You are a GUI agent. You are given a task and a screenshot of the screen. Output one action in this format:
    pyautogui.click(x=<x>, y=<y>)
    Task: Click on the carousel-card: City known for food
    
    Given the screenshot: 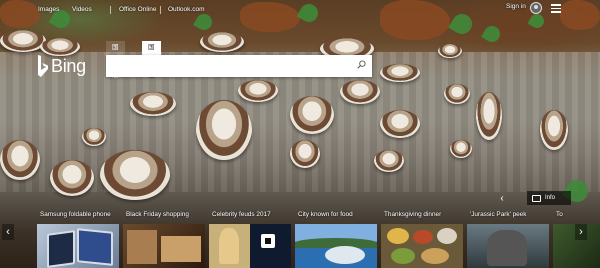 What is the action you would take?
    pyautogui.click(x=337, y=238)
    